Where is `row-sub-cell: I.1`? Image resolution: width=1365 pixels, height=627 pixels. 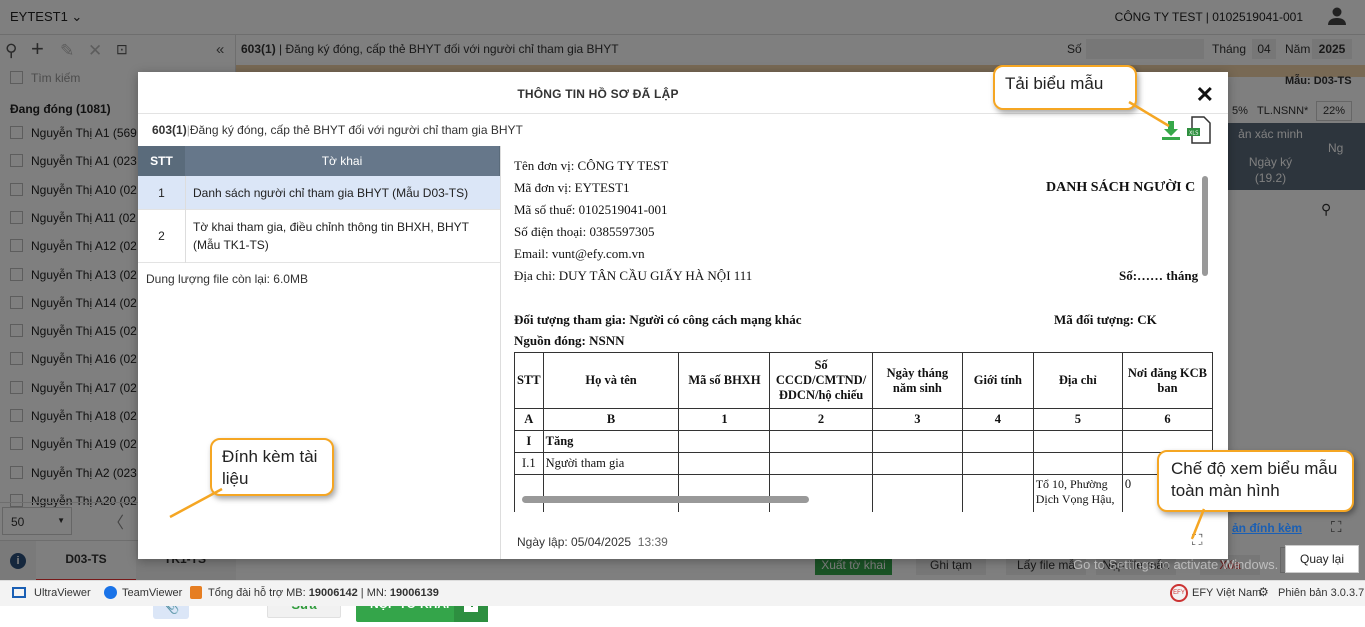
row-sub-cell: I.1 is located at coordinates (529, 463).